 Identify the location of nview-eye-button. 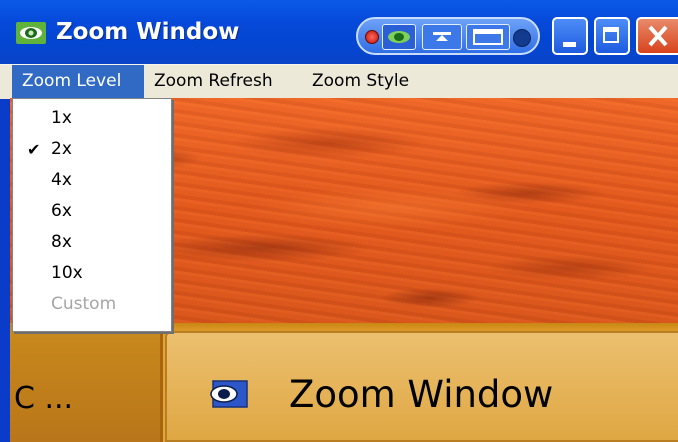
(399, 37).